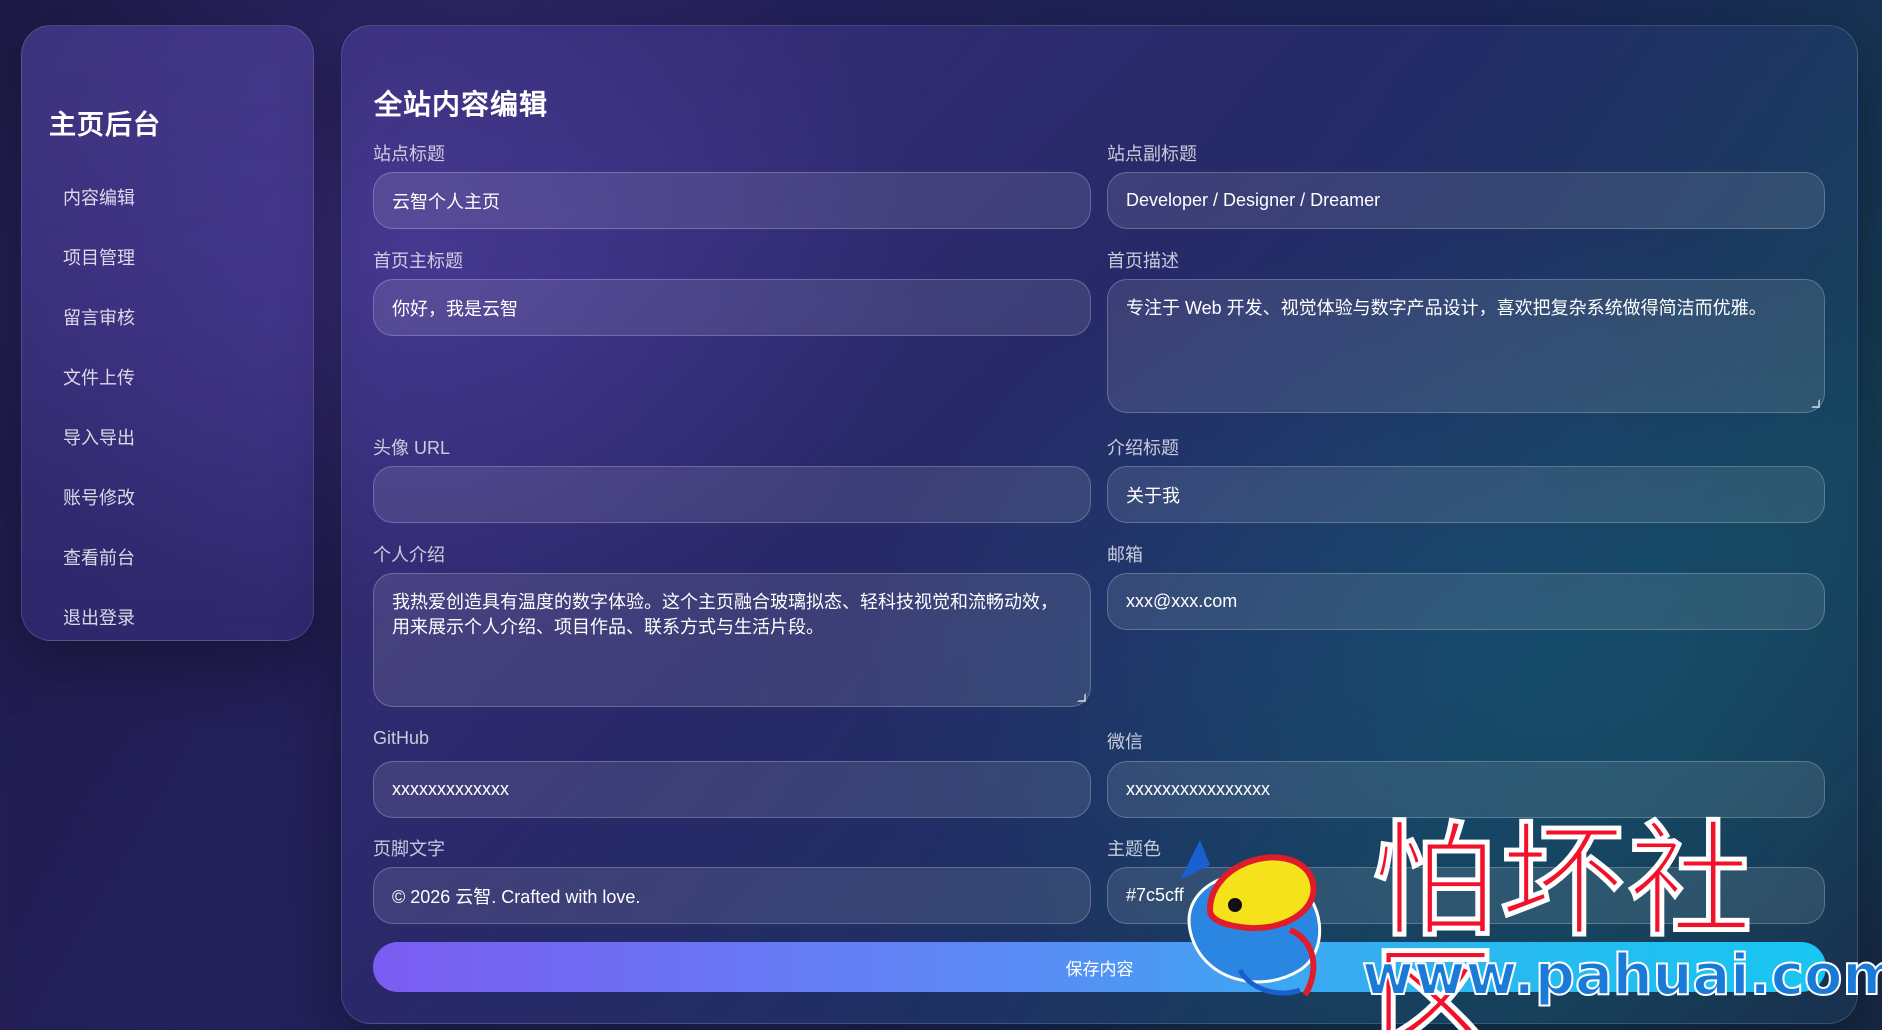 The height and width of the screenshot is (1030, 1882). Describe the element at coordinates (412, 448) in the screenshot. I see `avatar-url-label: 头像 URL` at that location.